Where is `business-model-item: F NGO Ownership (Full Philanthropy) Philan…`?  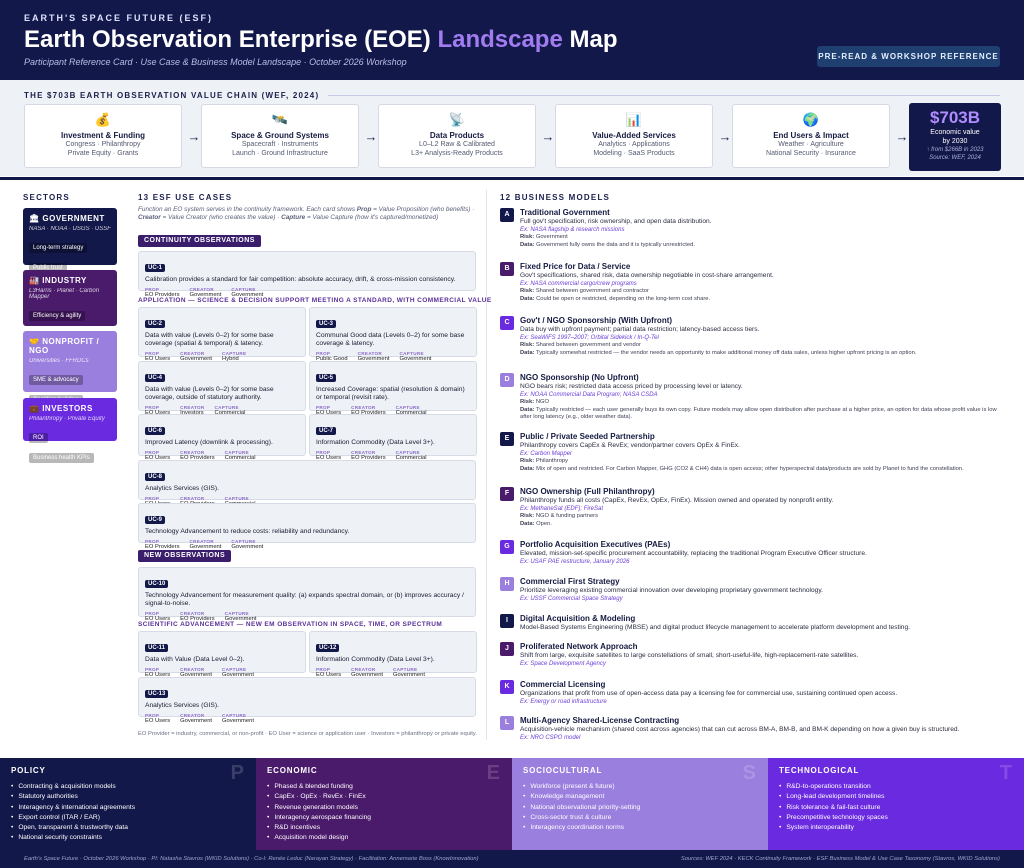
business-model-item: F NGO Ownership (Full Philanthropy) Philan… is located at coordinates (752, 507).